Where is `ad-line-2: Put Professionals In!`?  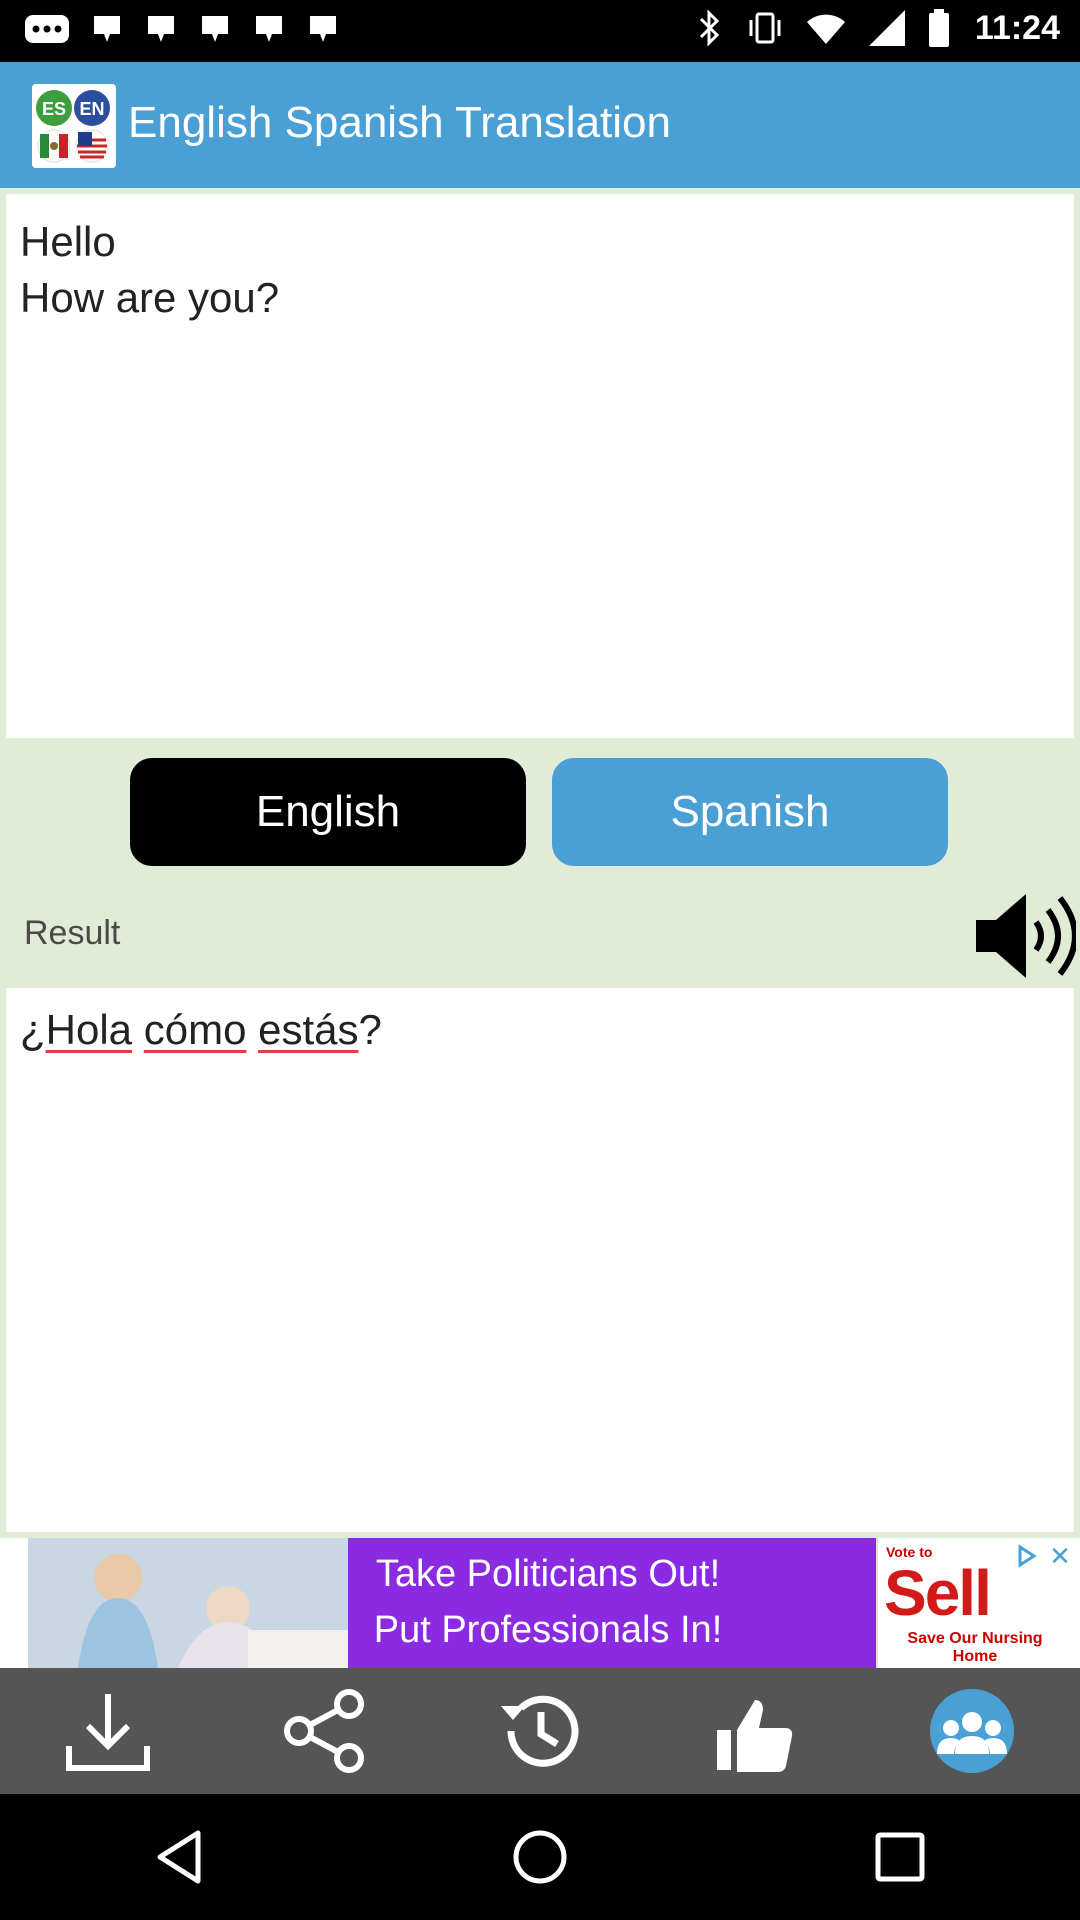 ad-line-2: Put Professionals In! is located at coordinates (548, 1630).